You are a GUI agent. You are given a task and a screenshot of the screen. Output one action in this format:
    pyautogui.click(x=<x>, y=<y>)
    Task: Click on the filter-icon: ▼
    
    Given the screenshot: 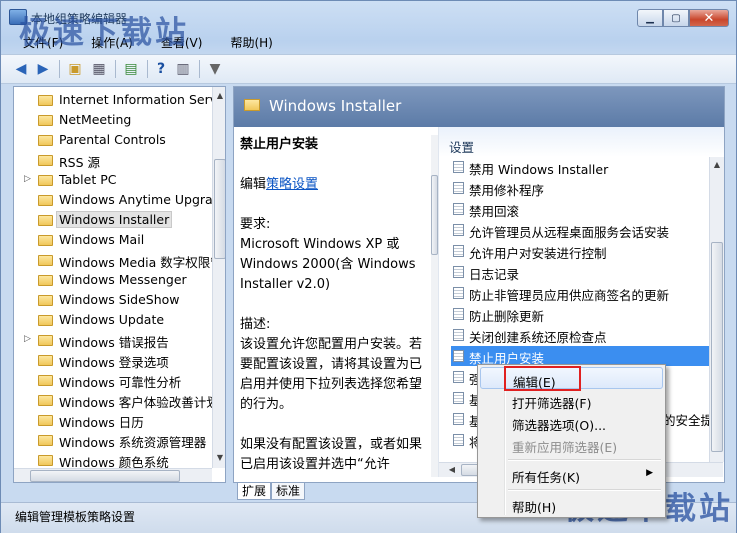 What is the action you would take?
    pyautogui.click(x=215, y=69)
    